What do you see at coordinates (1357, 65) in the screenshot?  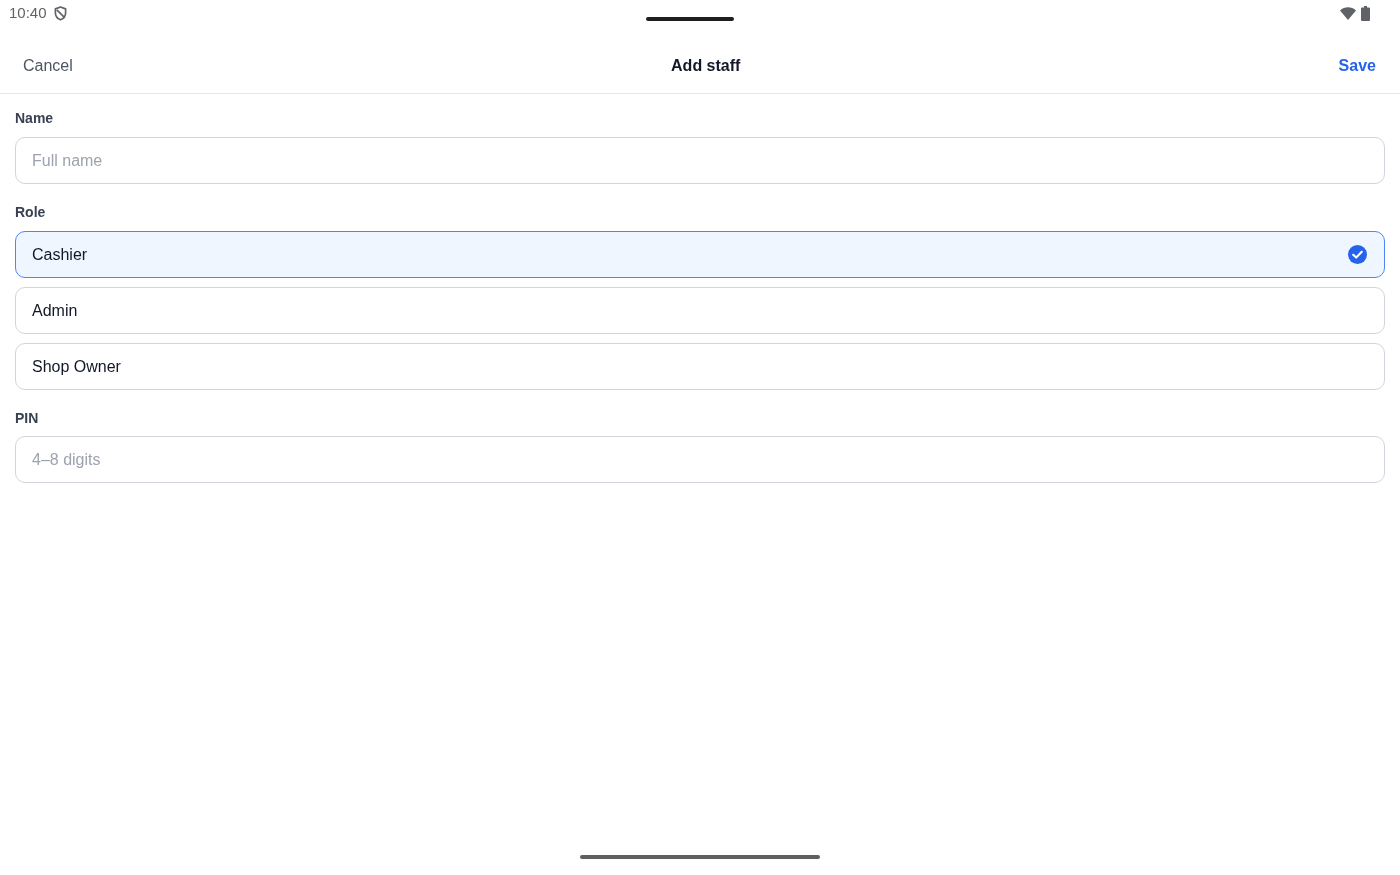 I see `save-button: Save` at bounding box center [1357, 65].